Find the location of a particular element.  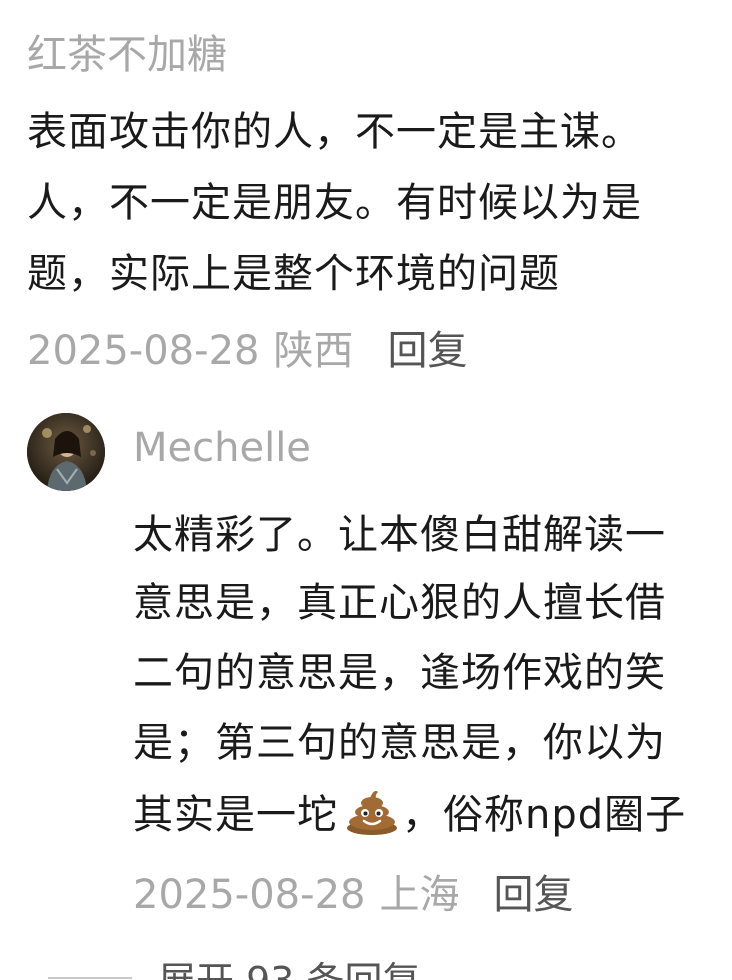

comment-meta: 2025-08-28 上海 回复 is located at coordinates (353, 891).